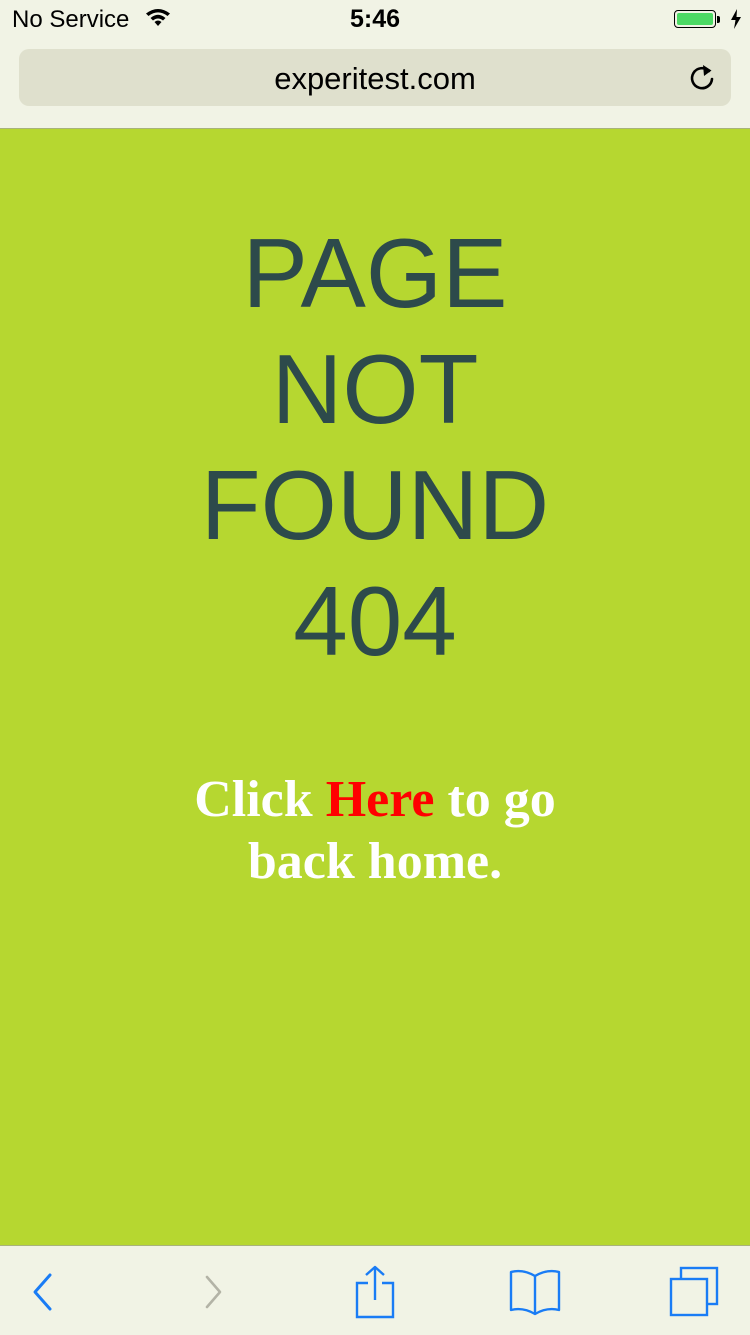 The width and height of the screenshot is (750, 1335). Describe the element at coordinates (375, 861) in the screenshot. I see `message-line-2: back home.` at that location.